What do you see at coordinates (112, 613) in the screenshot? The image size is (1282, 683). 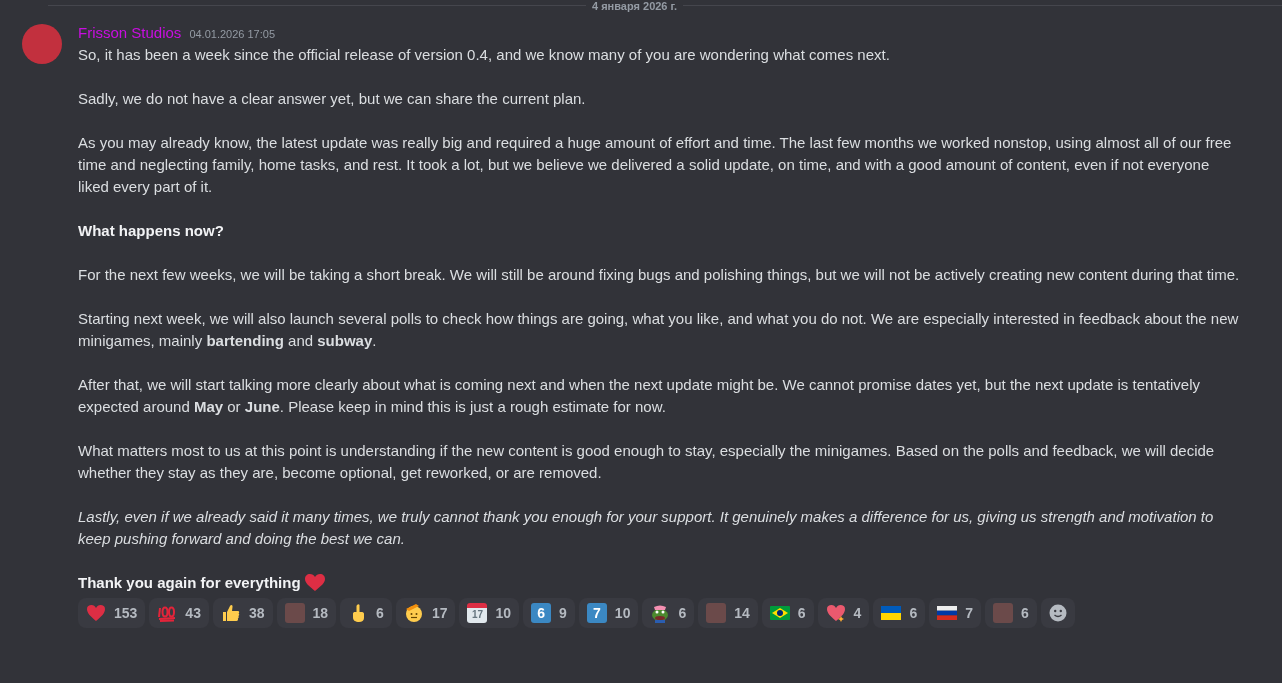 I see `reaction-button: 153` at bounding box center [112, 613].